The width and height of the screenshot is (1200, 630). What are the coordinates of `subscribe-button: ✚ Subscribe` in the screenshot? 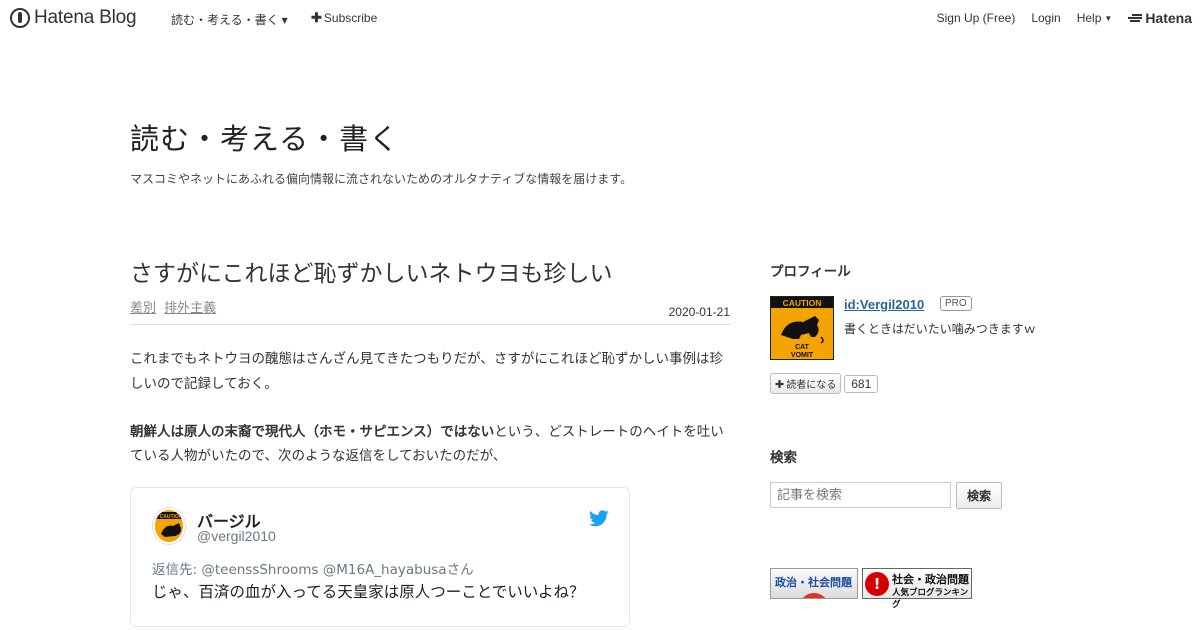 It's located at (344, 18).